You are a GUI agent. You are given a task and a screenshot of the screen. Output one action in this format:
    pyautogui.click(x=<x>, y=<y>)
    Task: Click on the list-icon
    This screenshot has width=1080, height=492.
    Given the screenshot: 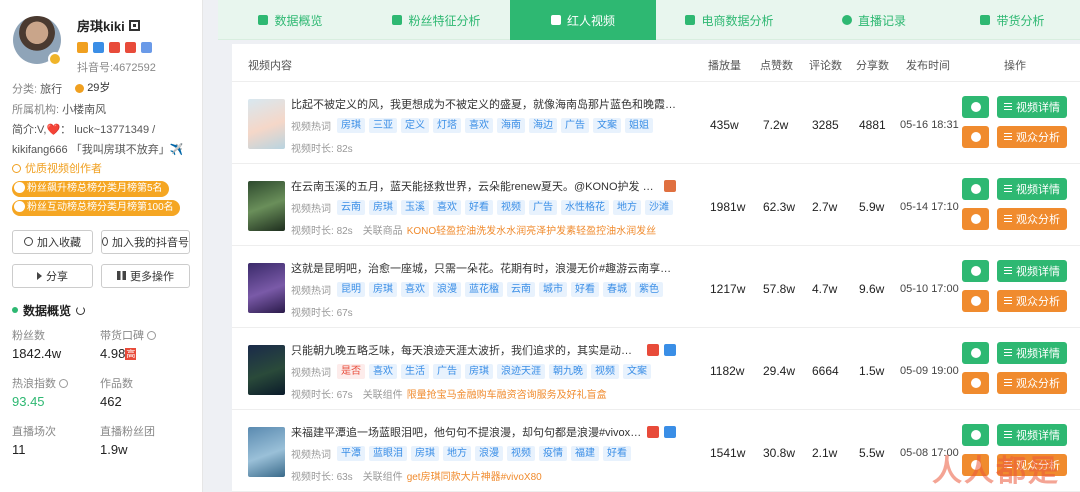 What is the action you would take?
    pyautogui.click(x=1008, y=271)
    